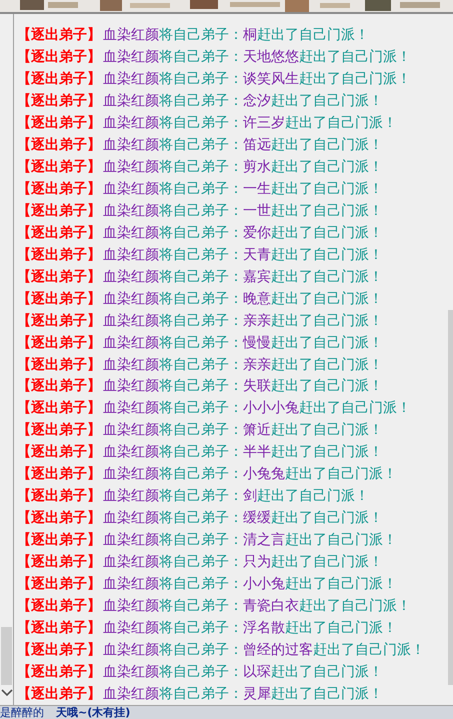 This screenshot has width=453, height=719. Describe the element at coordinates (243, 299) in the screenshot. I see `log-message: 血染红颜将自己弟子：晚意赶出了自己门派！` at that location.